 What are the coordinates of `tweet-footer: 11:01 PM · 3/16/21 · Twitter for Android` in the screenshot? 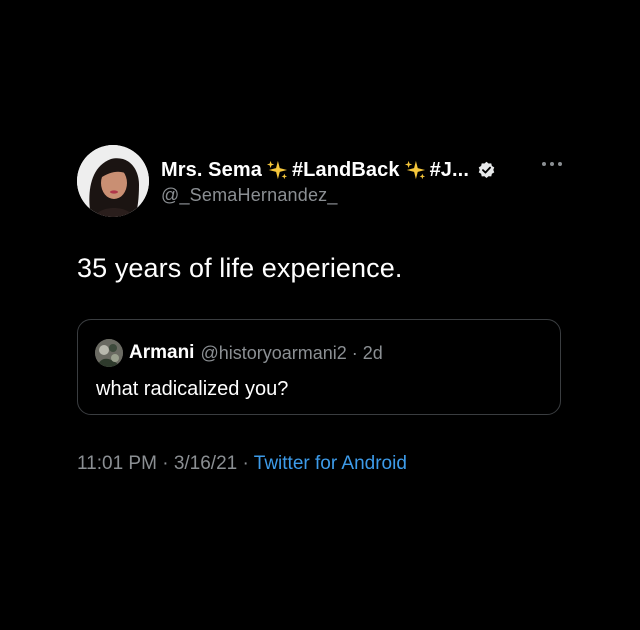 It's located at (242, 464).